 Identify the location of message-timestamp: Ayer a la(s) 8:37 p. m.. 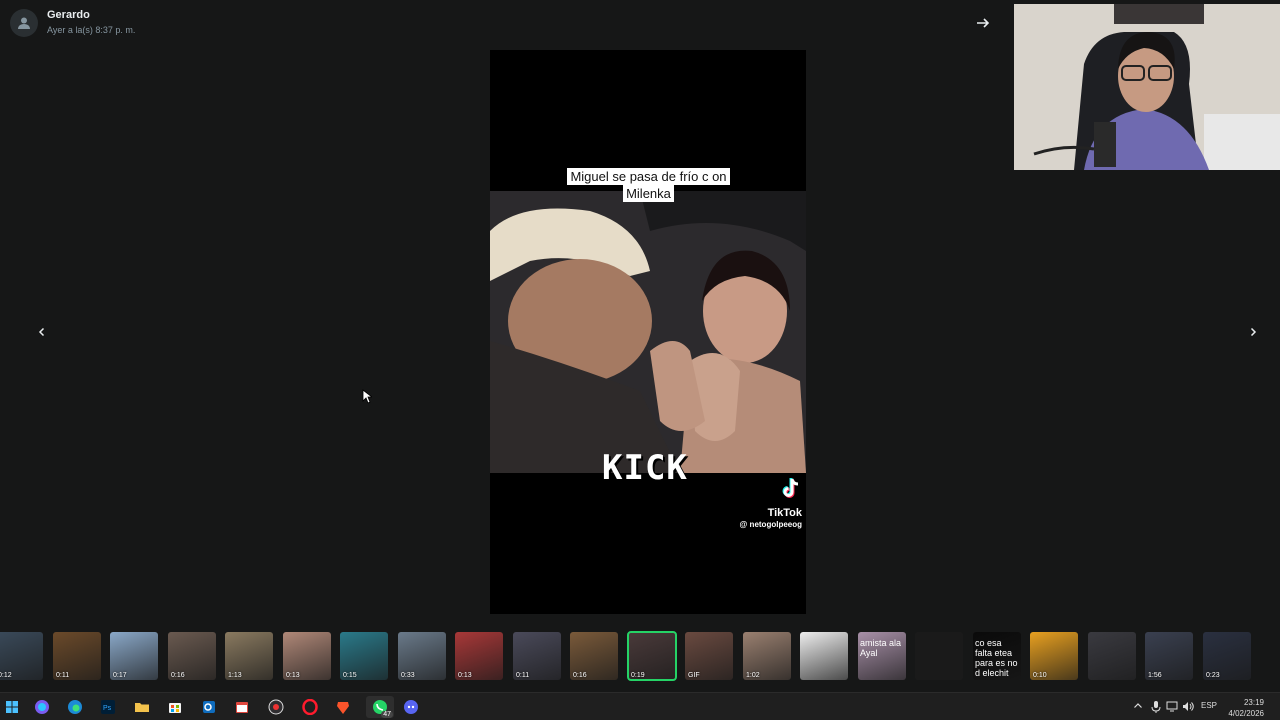
(91, 30).